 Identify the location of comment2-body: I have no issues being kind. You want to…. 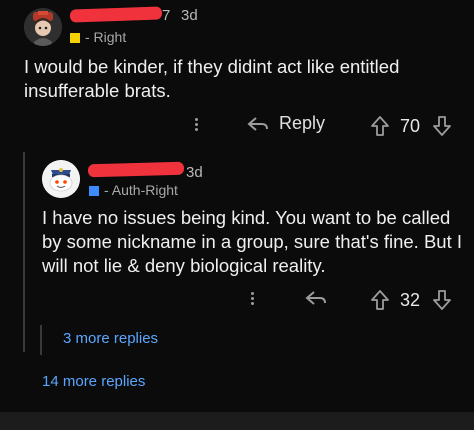
(252, 241).